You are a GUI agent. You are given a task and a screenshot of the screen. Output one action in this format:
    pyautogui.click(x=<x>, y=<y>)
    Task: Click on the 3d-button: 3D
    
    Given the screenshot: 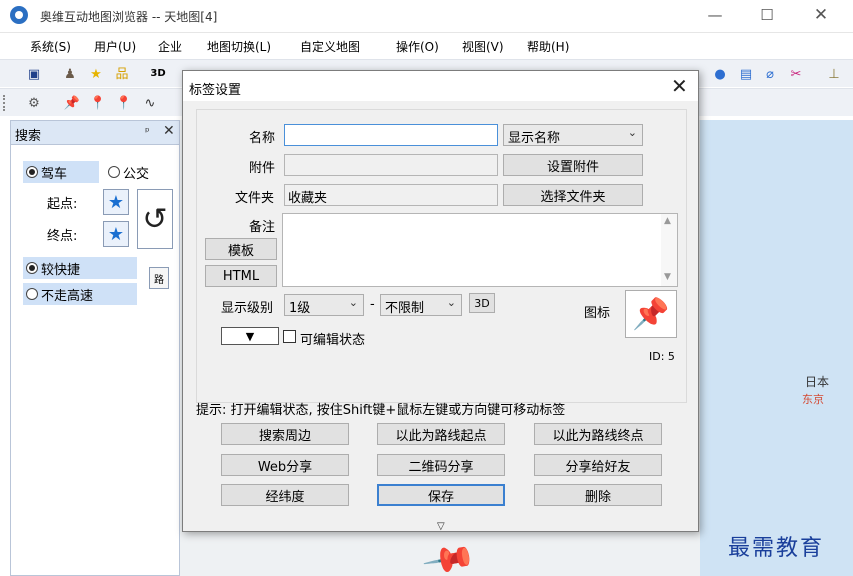 What is the action you would take?
    pyautogui.click(x=482, y=303)
    